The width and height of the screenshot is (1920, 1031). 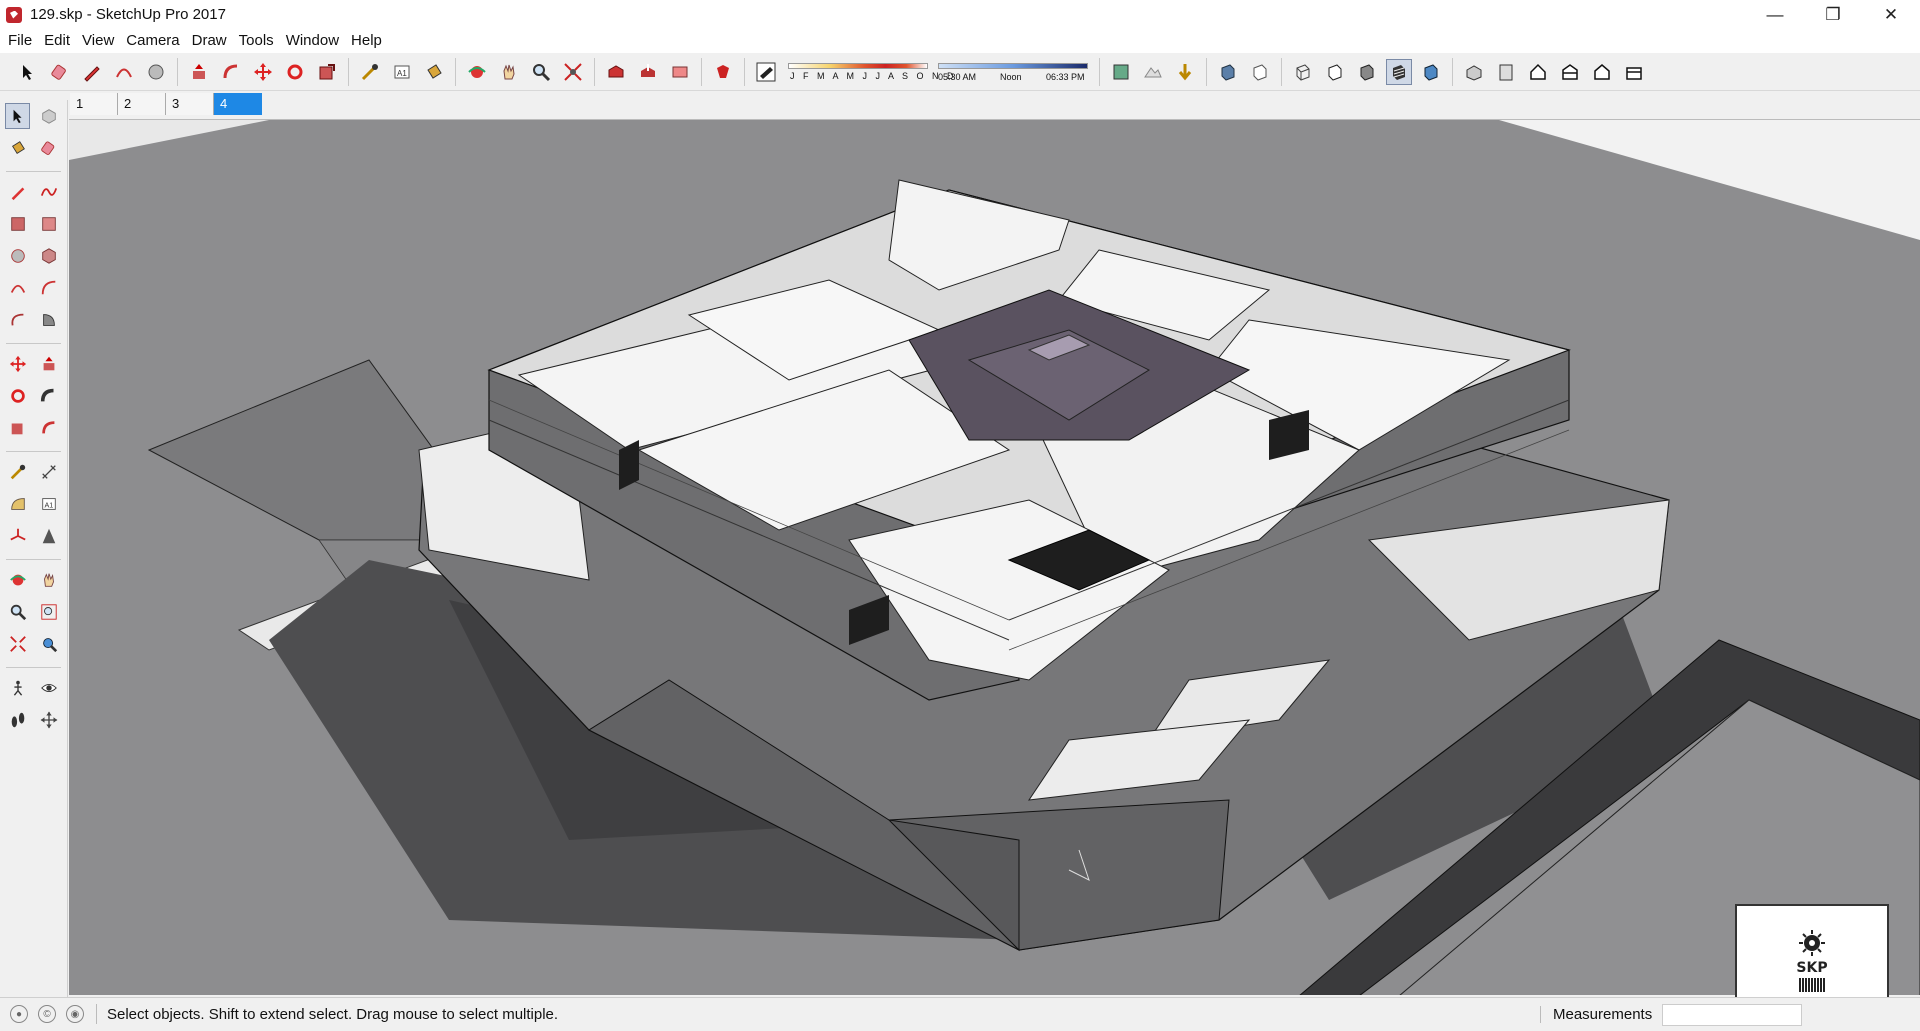 What do you see at coordinates (723, 72) in the screenshot?
I see `extension-warehouse-icon` at bounding box center [723, 72].